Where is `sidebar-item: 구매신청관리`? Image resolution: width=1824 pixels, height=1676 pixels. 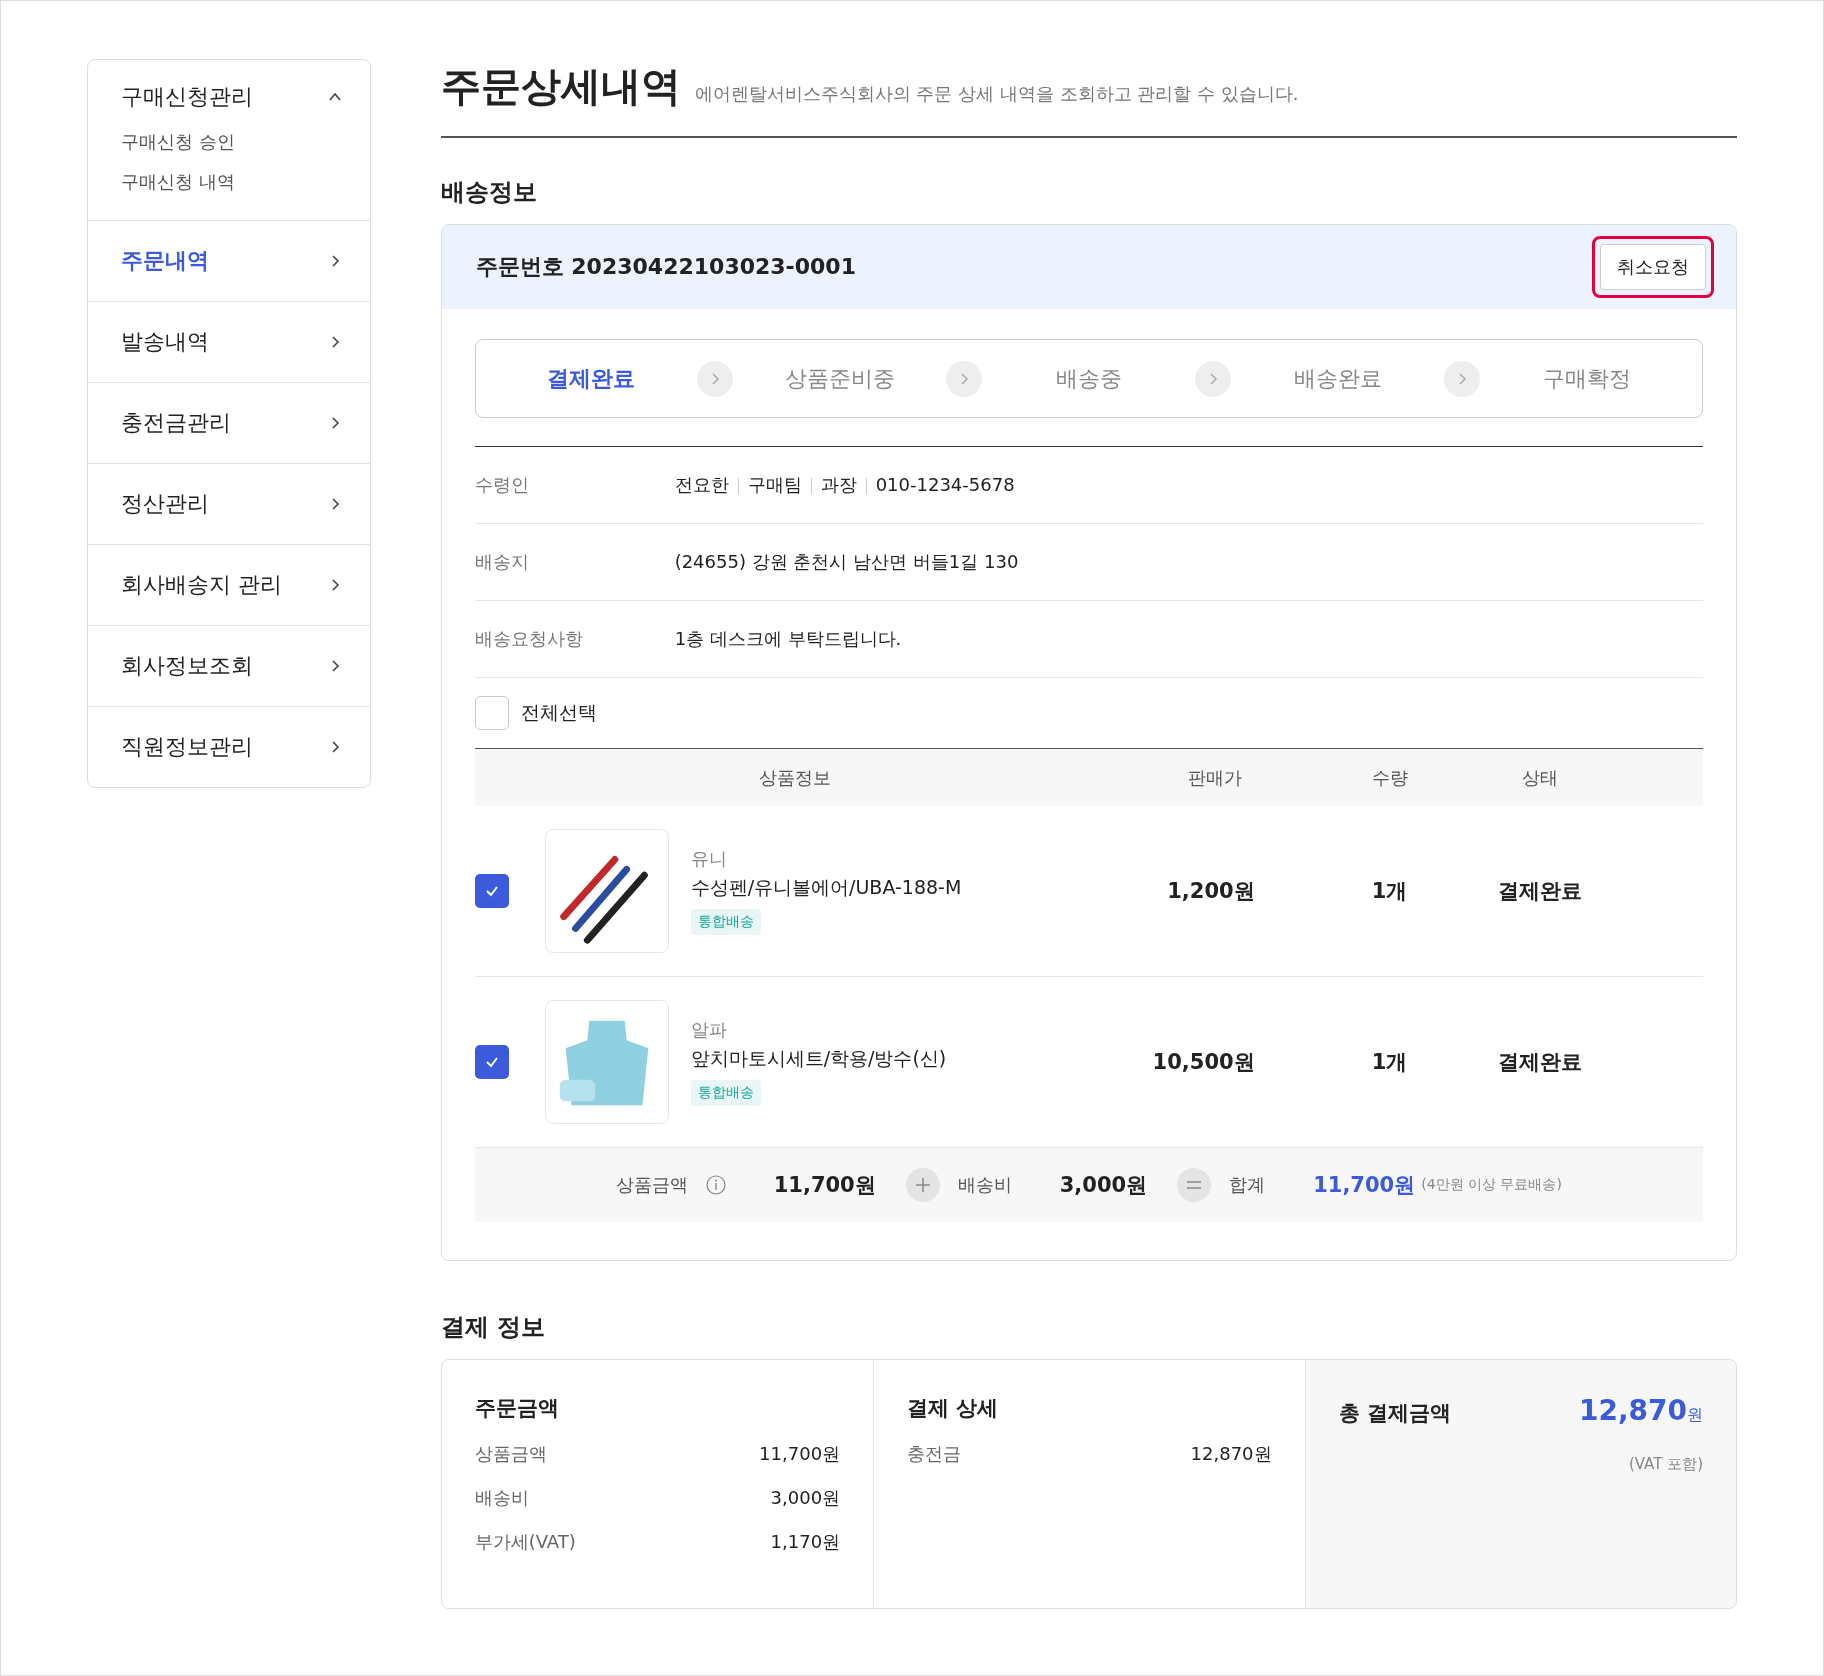 sidebar-item: 구매신청관리 is located at coordinates (231, 97).